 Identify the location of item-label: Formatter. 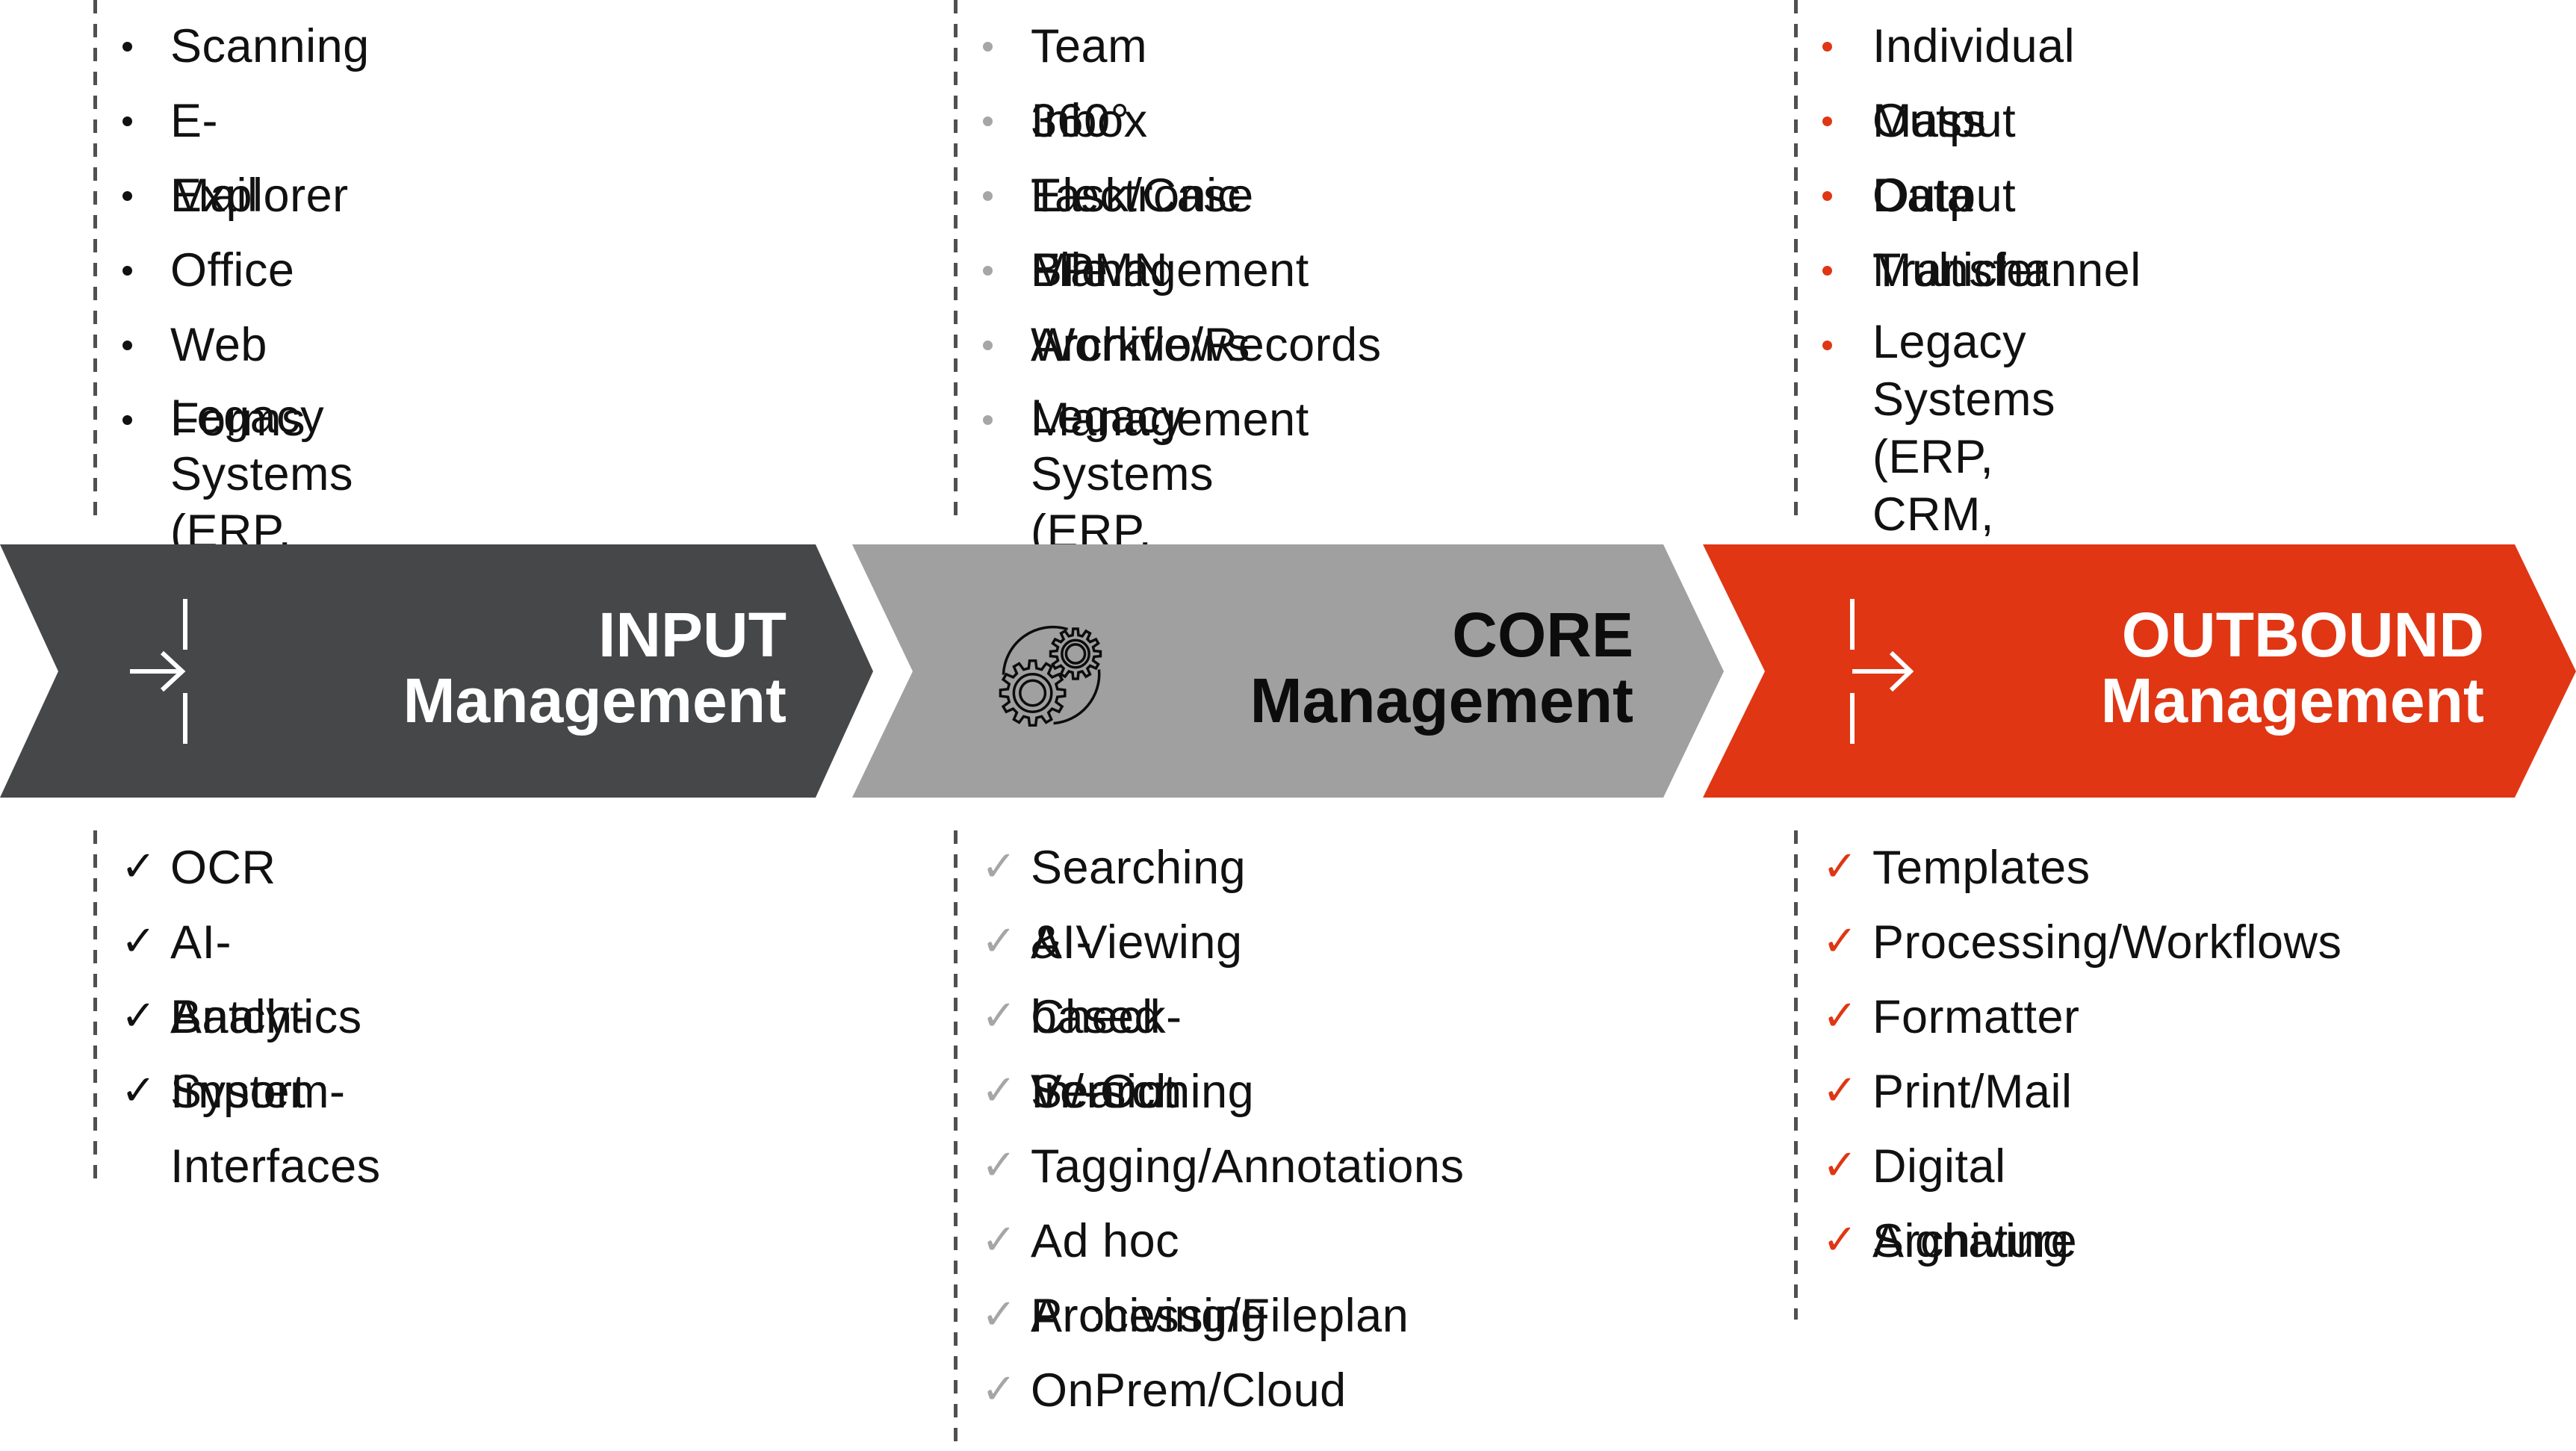
(1976, 1017).